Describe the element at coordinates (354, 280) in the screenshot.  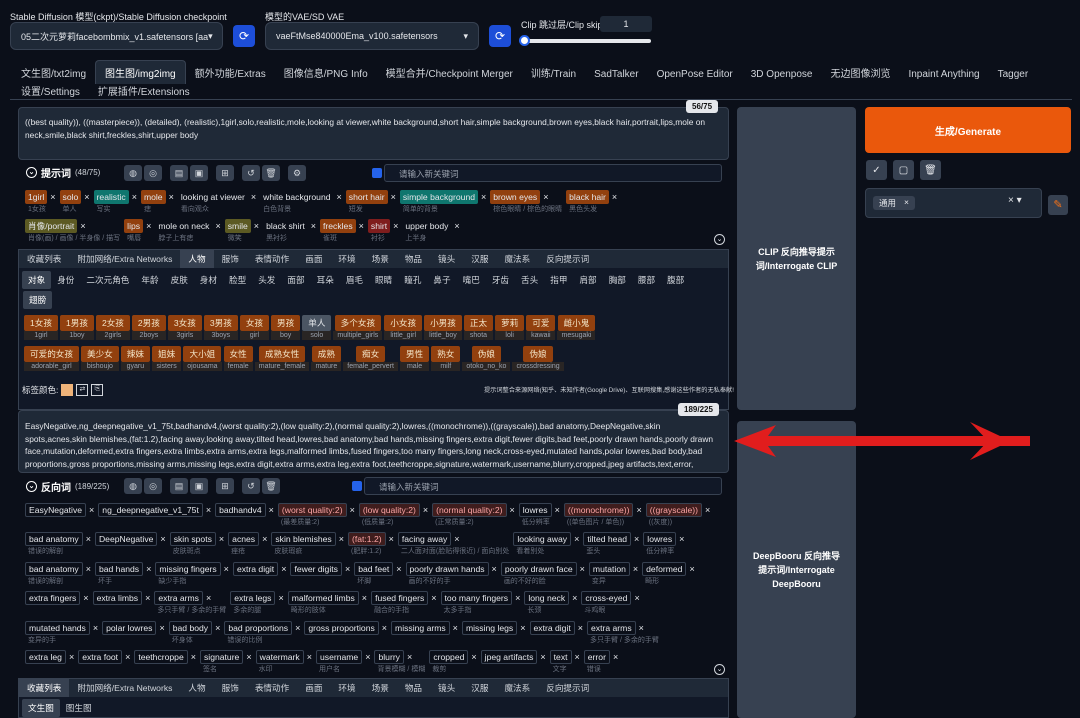
I see `category-tab: 眉毛` at that location.